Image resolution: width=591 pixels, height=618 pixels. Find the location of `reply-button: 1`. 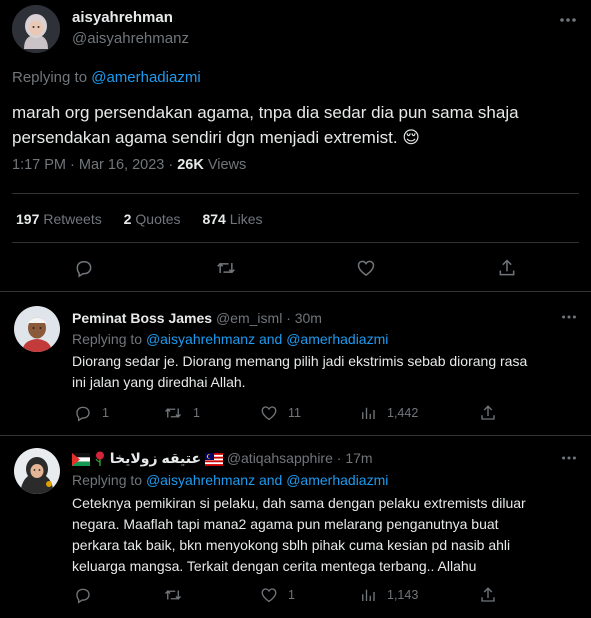

reply-button: 1 is located at coordinates (91, 413).